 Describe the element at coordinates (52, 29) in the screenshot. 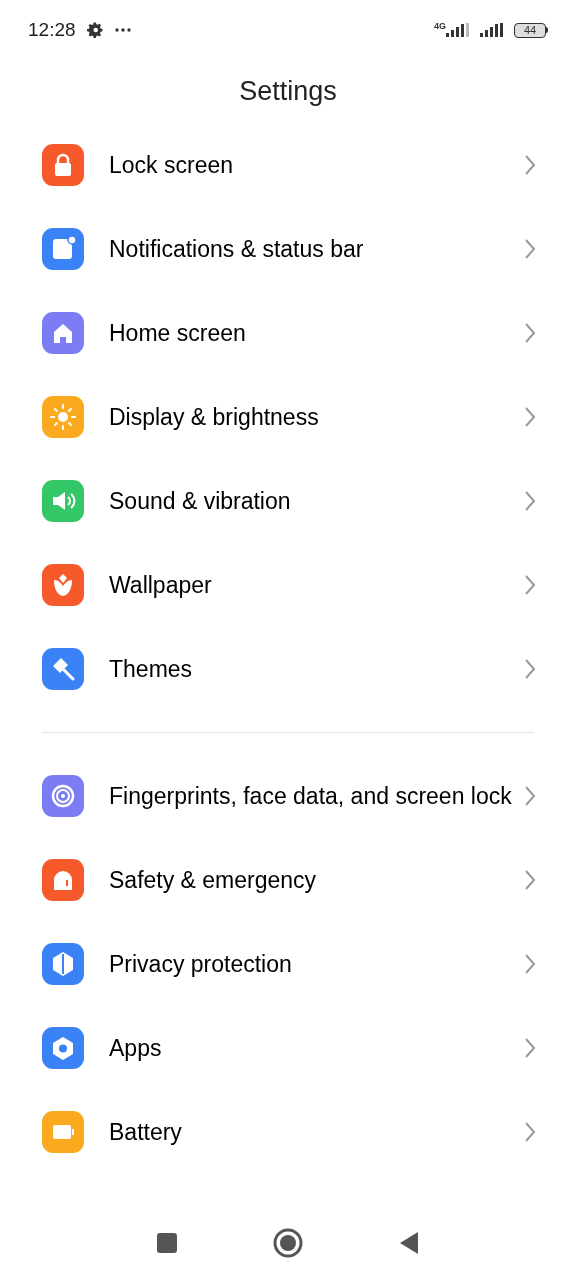

I see `status-time: 12:28` at that location.